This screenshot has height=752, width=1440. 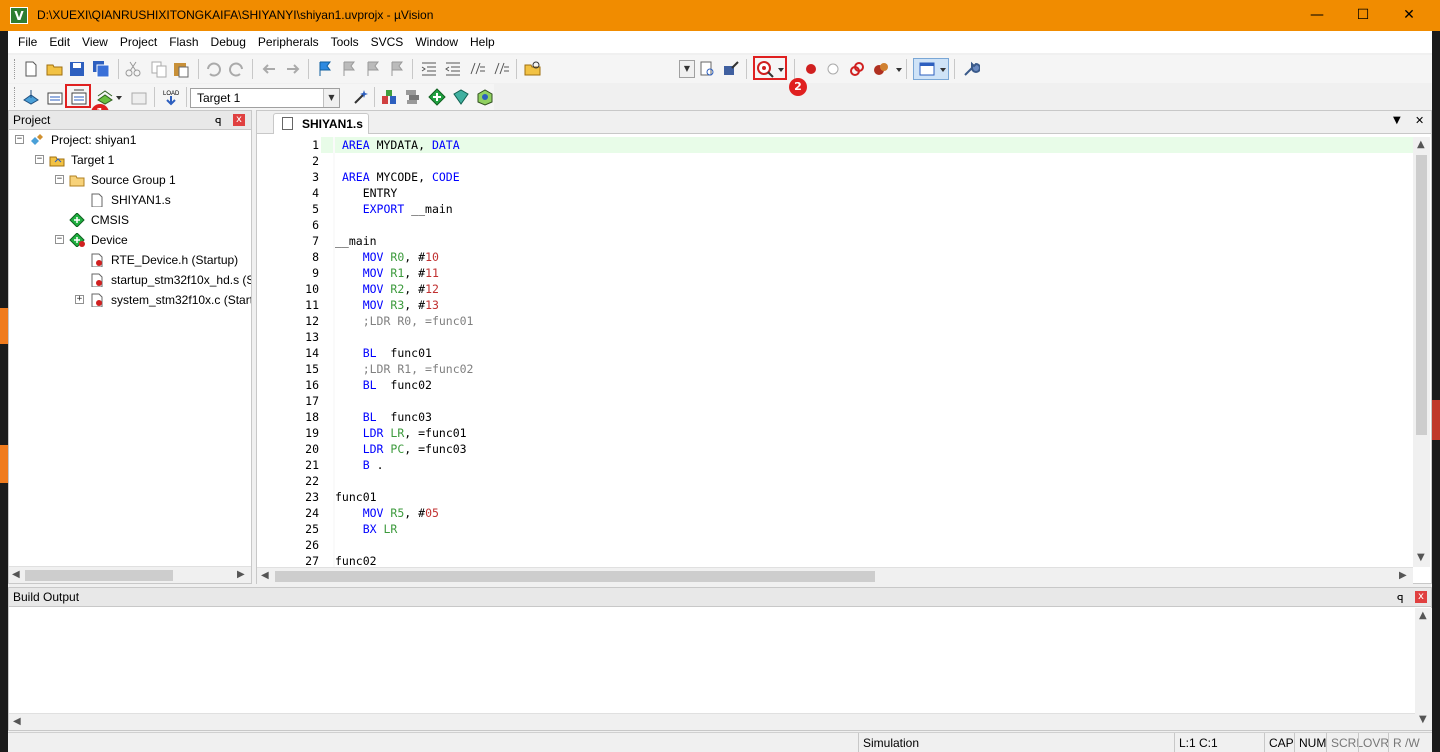 I want to click on target-options-icon, so click(x=361, y=97).